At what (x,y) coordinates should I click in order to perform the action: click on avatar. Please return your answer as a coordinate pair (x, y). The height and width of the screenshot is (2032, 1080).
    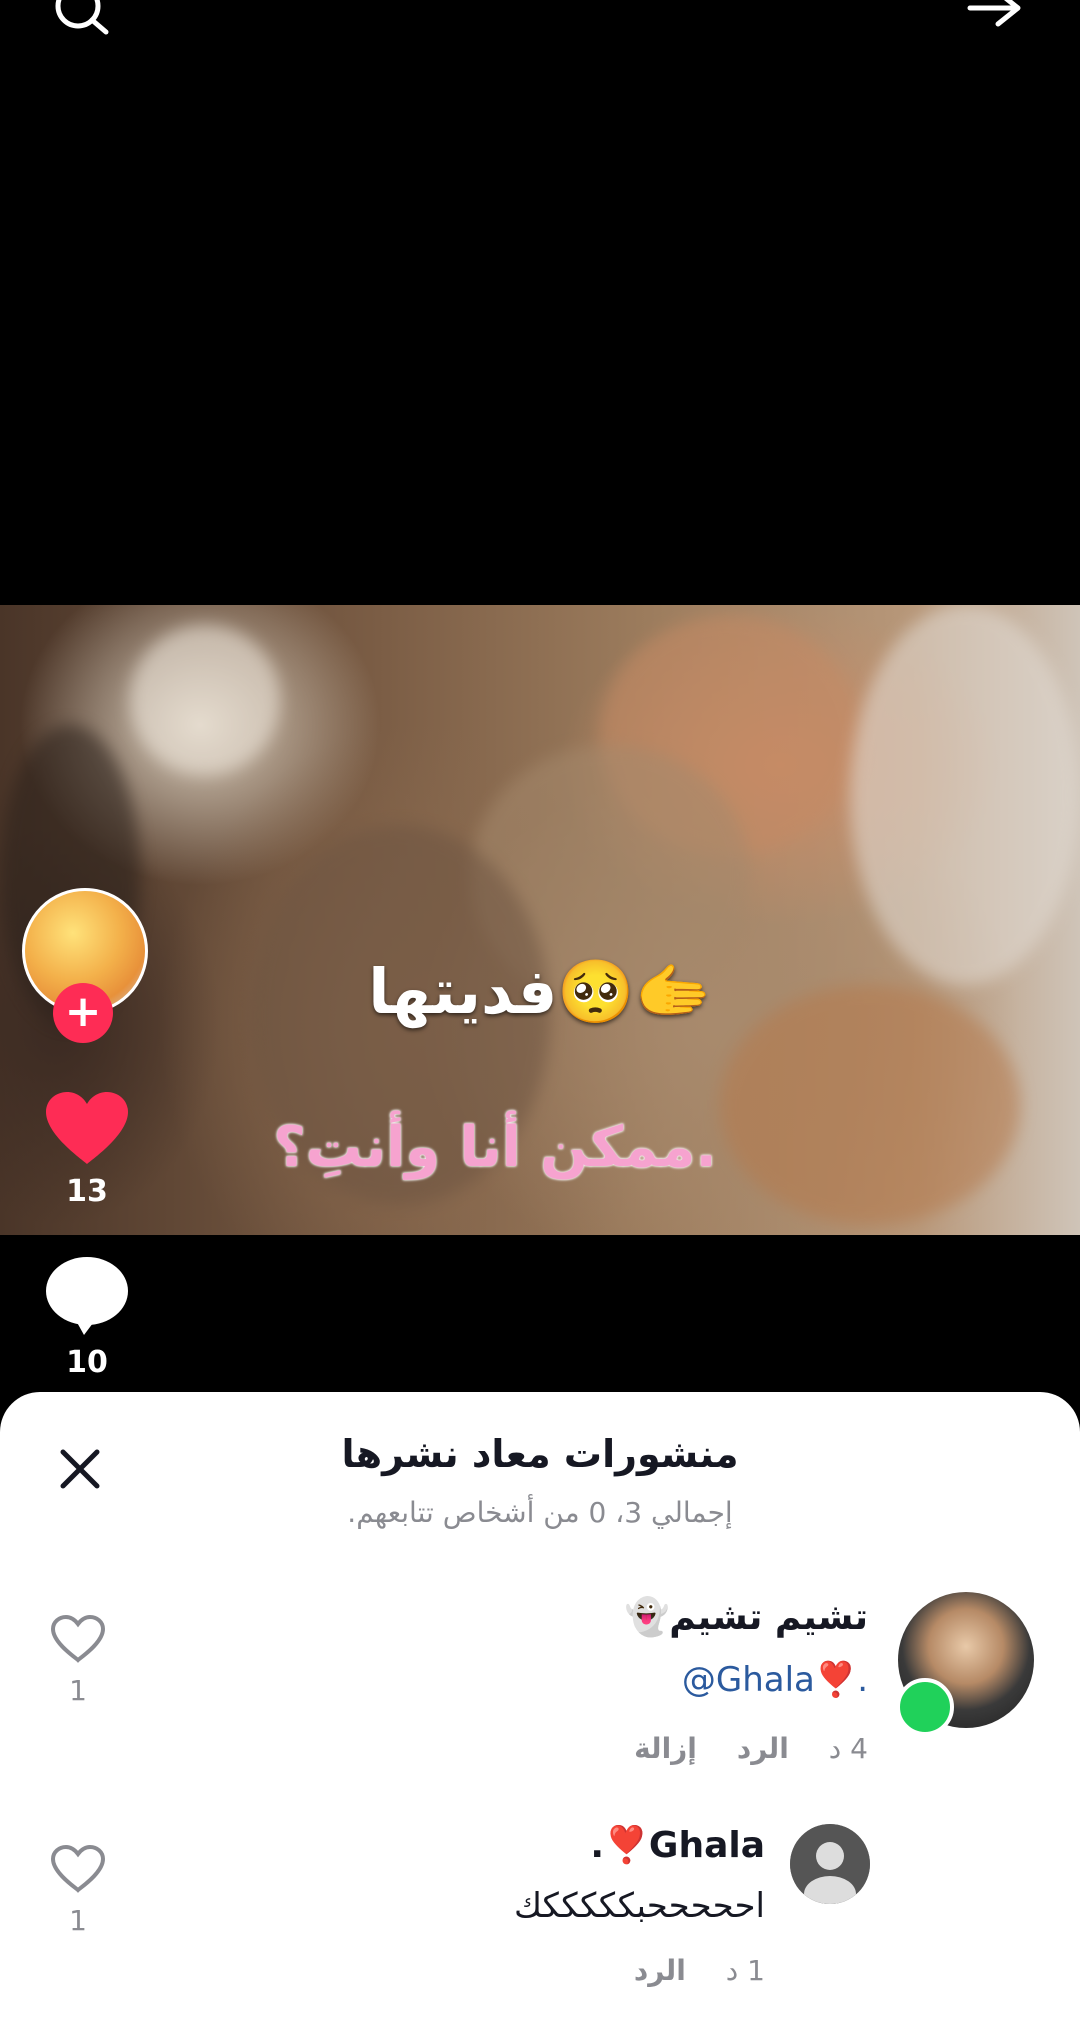
    Looking at the image, I should click on (830, 1864).